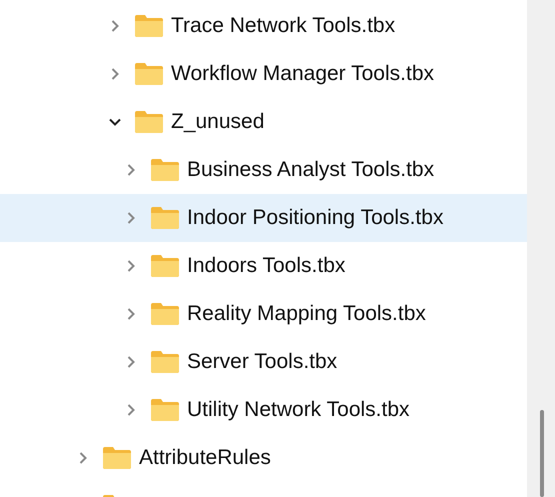  I want to click on folder-name: Utility Network Tools.tbx, so click(298, 410).